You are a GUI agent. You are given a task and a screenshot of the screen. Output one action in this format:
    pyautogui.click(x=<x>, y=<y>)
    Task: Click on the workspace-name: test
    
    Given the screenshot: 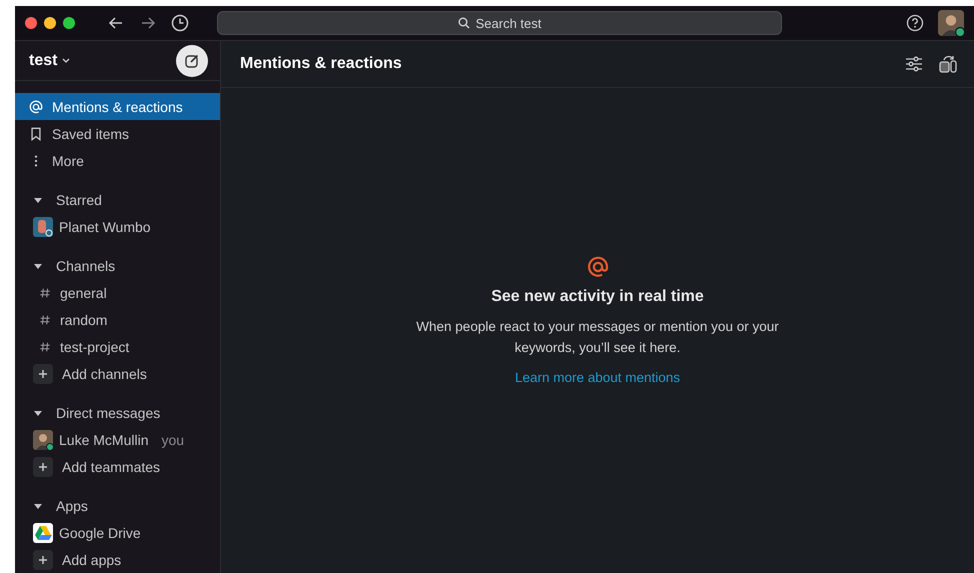 What is the action you would take?
    pyautogui.click(x=49, y=61)
    